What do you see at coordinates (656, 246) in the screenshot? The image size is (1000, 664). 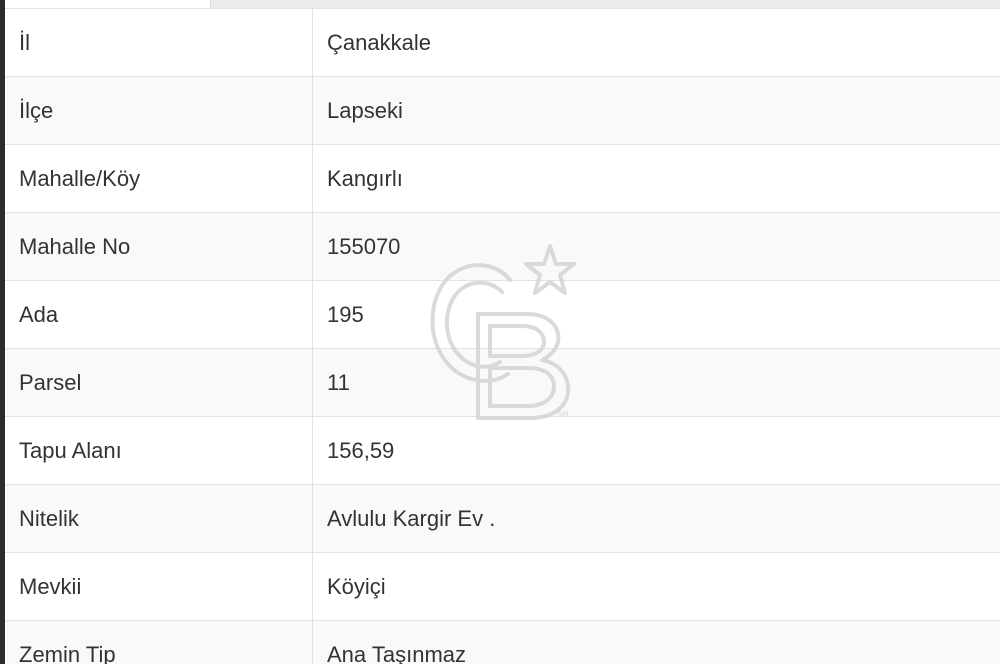 I see `row-value: 155070` at bounding box center [656, 246].